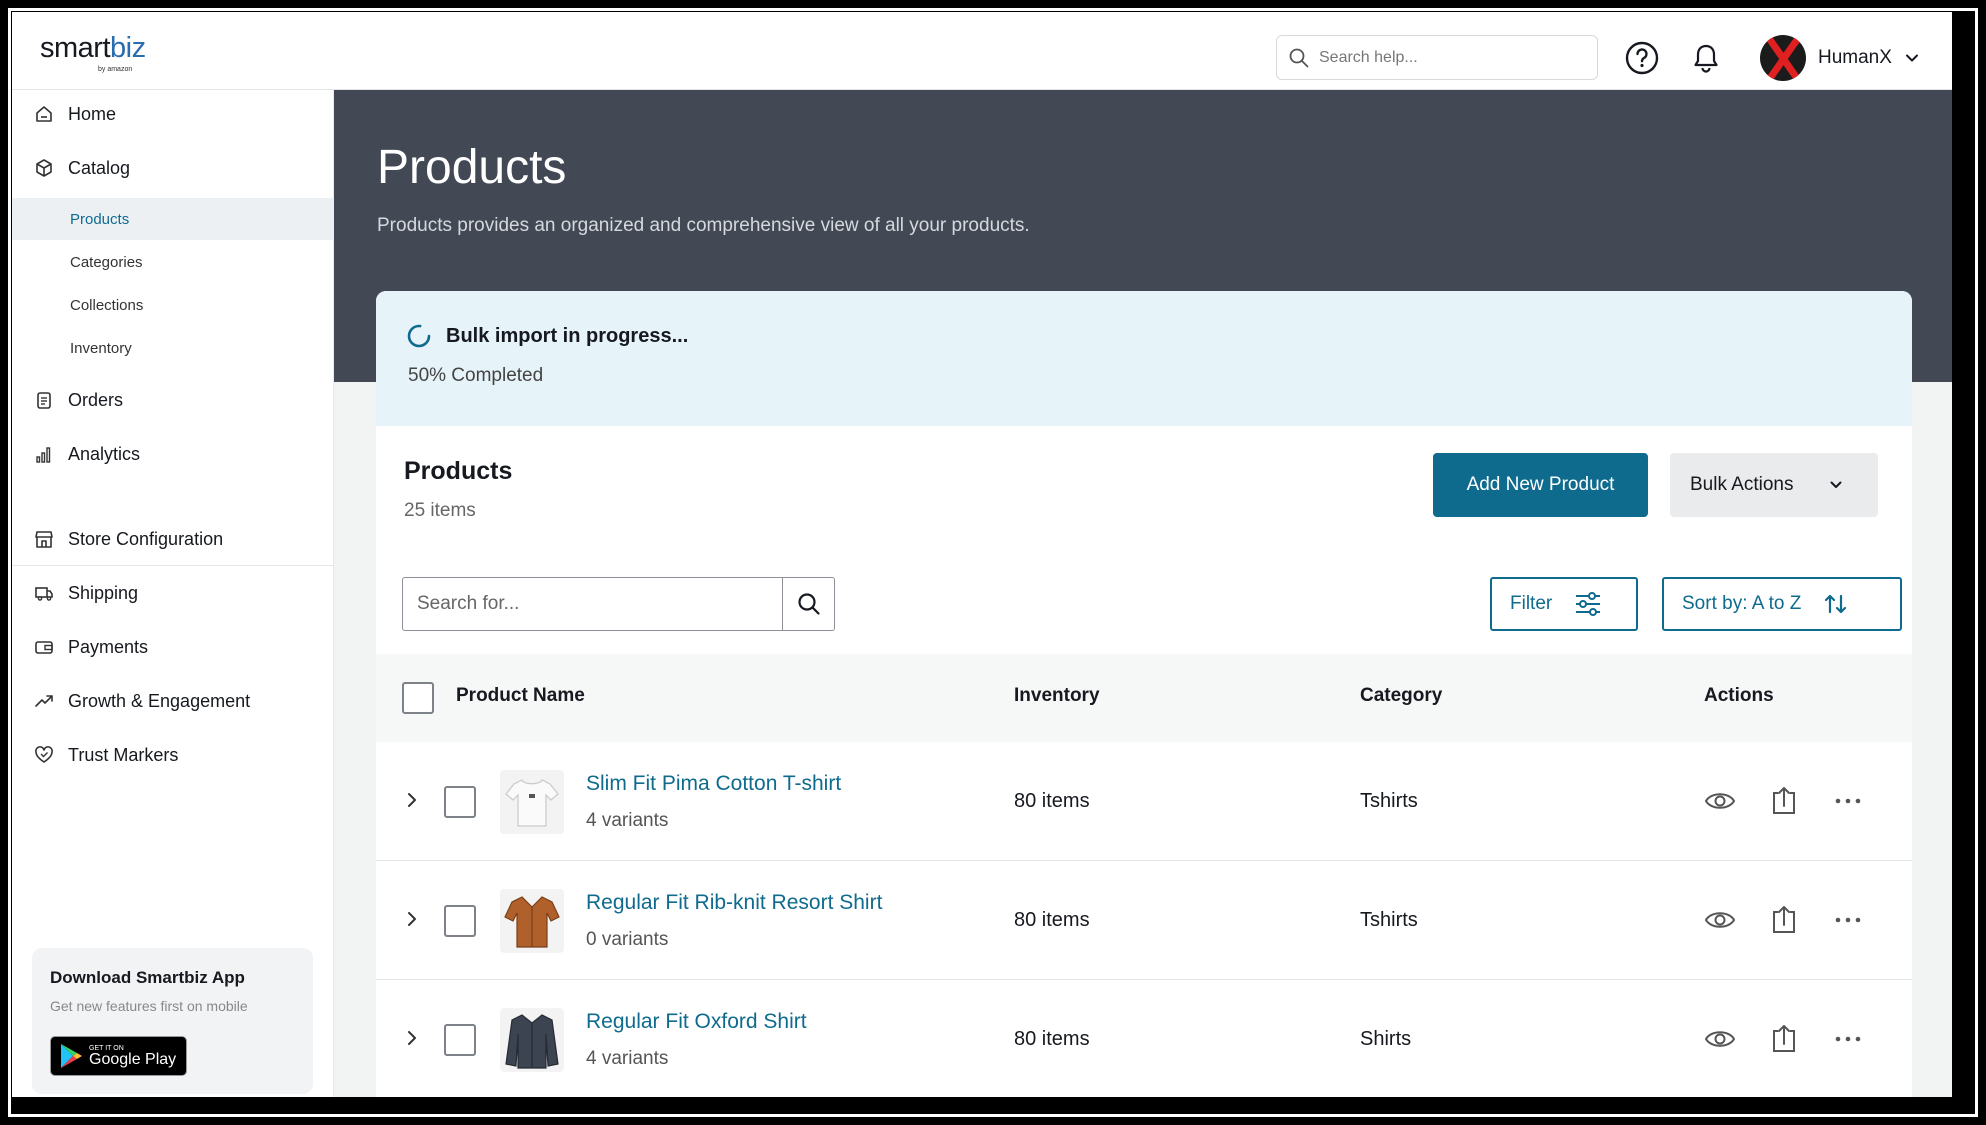 This screenshot has width=1986, height=1125. What do you see at coordinates (627, 939) in the screenshot?
I see `product-variants: 0 variants` at bounding box center [627, 939].